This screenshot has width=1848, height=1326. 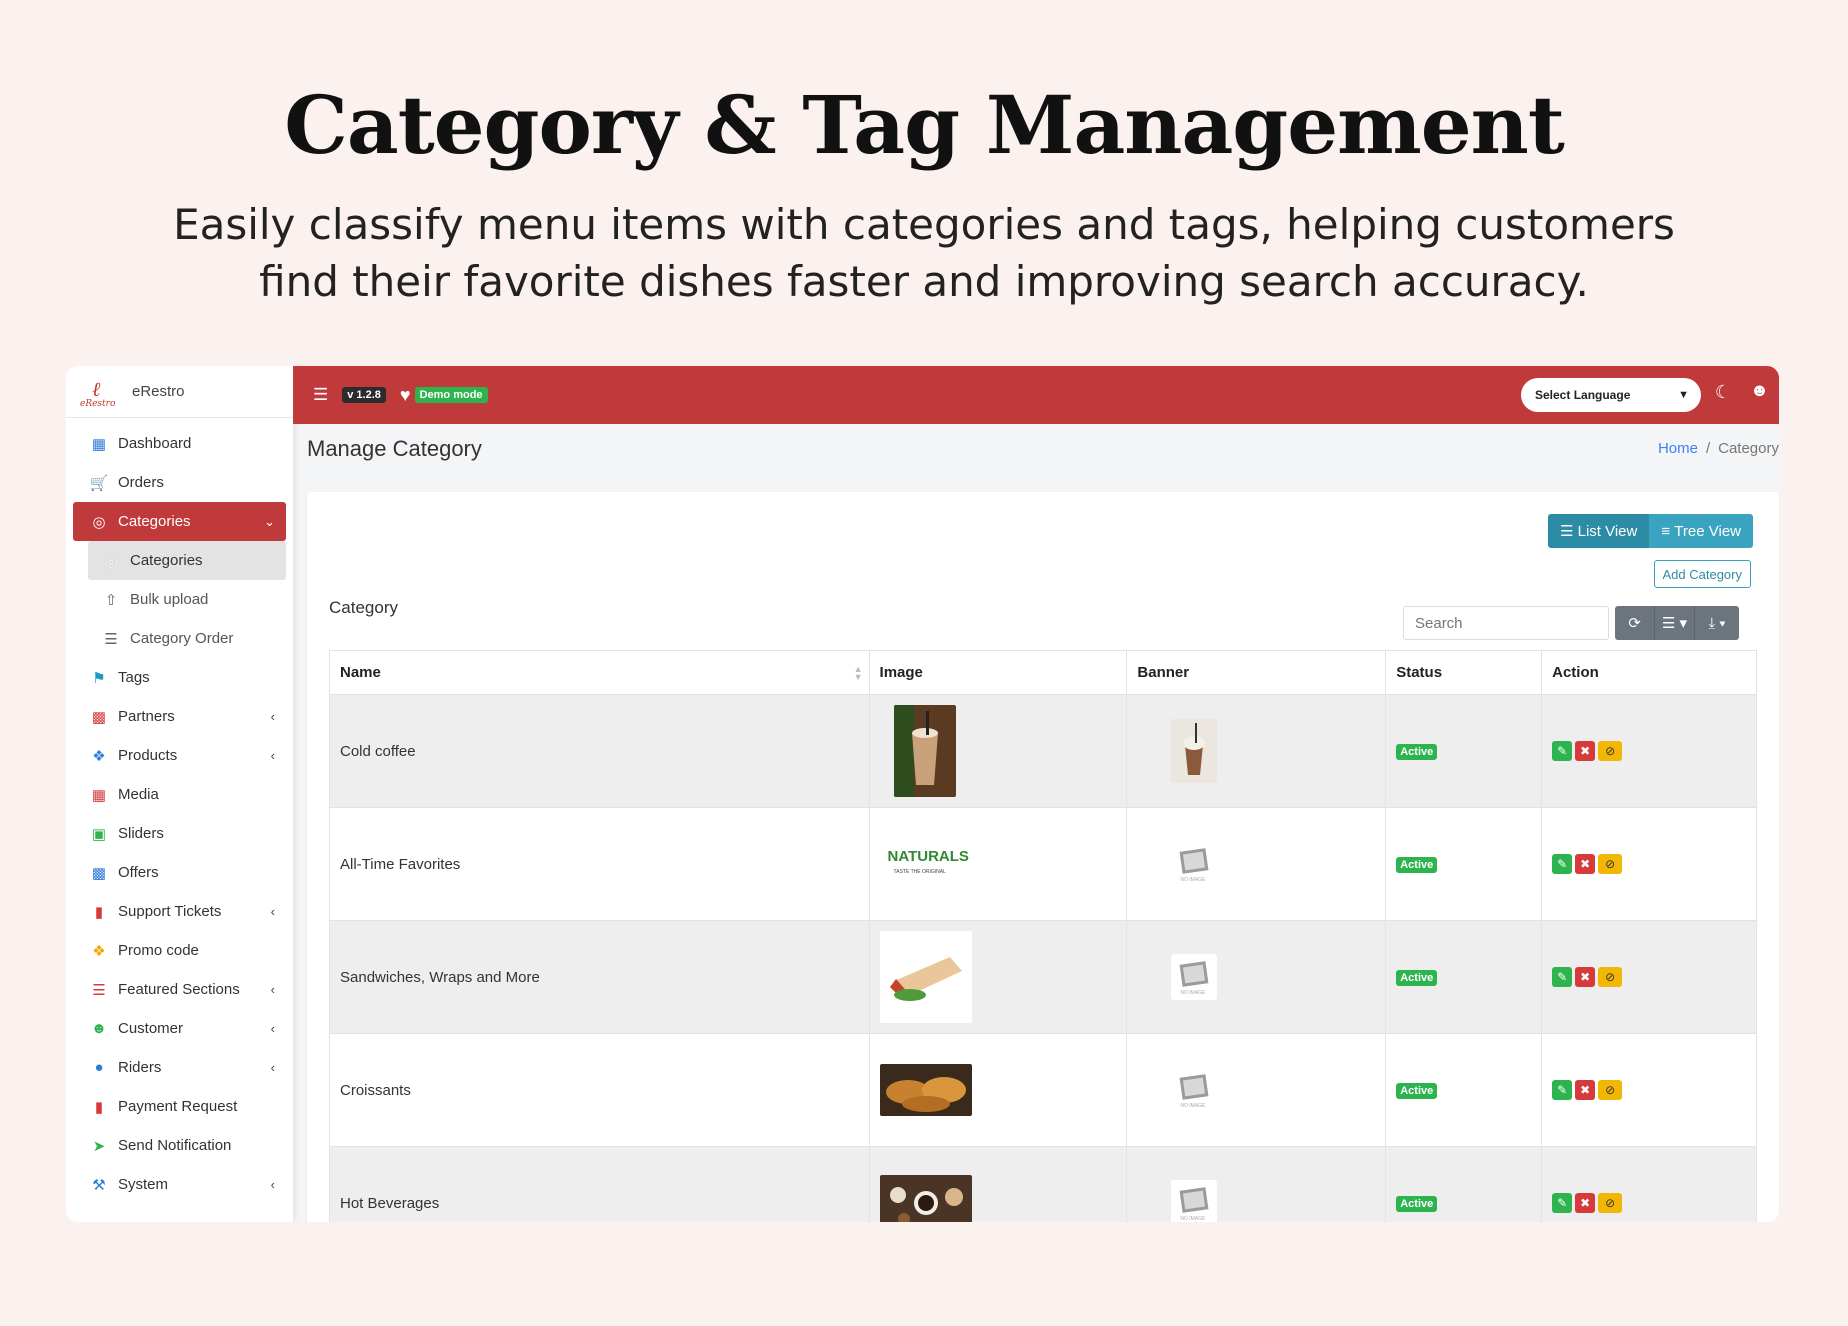 I want to click on sidebar-item-categories: ◎ Categories ⌄, so click(x=179, y=521).